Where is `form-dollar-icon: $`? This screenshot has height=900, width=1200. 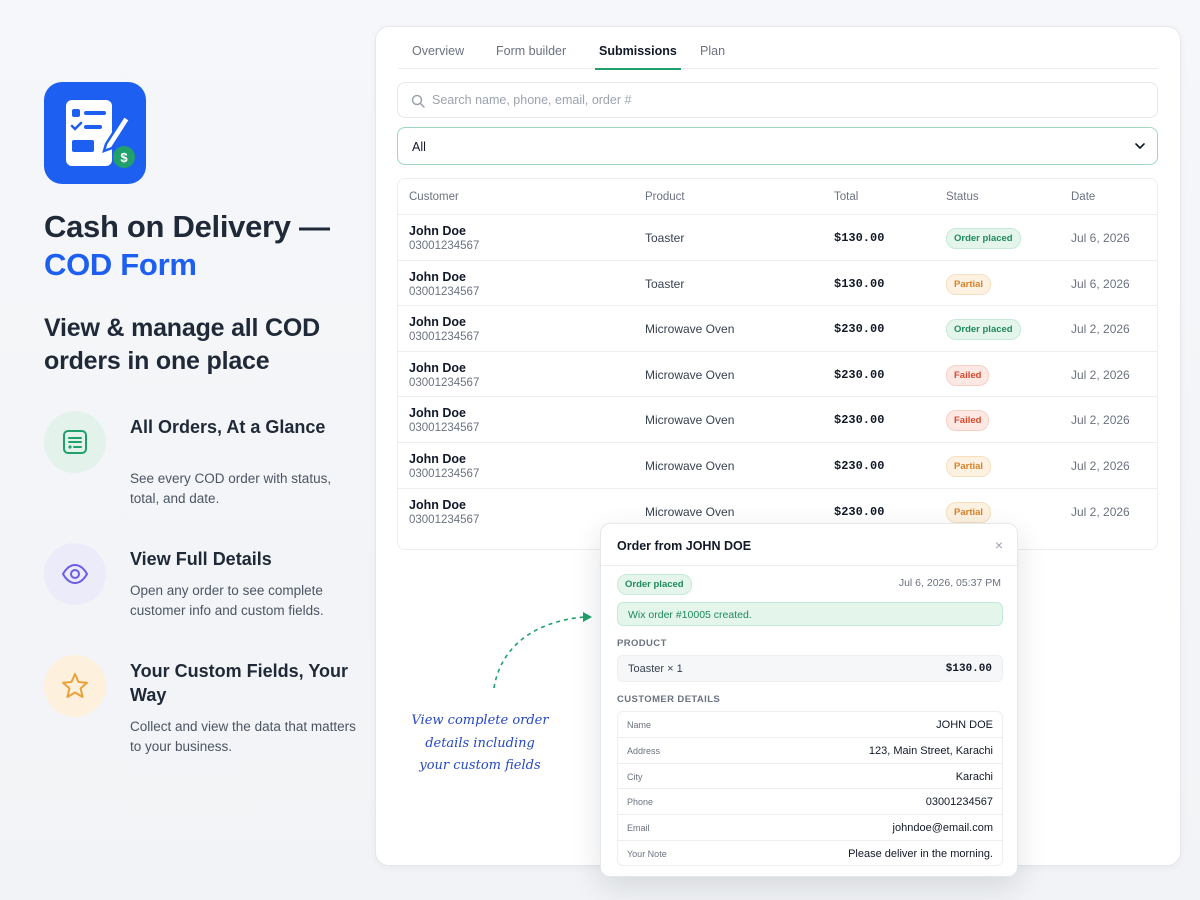
form-dollar-icon: $ is located at coordinates (100, 134).